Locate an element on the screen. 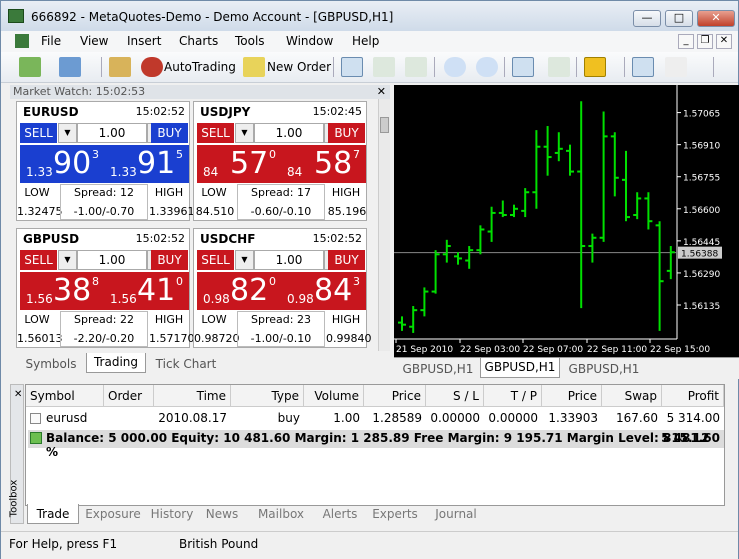 This screenshot has height=559, width=739. zoom-out-icon is located at coordinates (487, 67).